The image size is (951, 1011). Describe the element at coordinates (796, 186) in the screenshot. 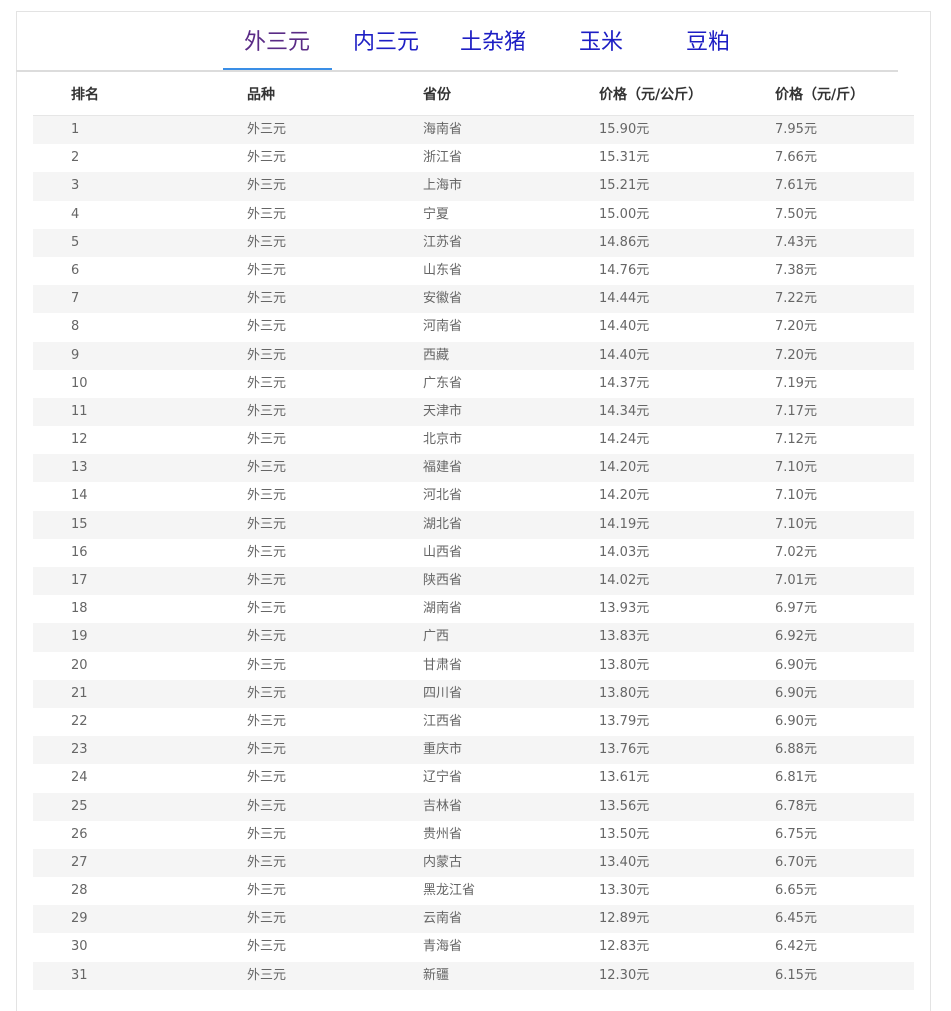

I see `cell-price-per-jin: 7.61元` at that location.